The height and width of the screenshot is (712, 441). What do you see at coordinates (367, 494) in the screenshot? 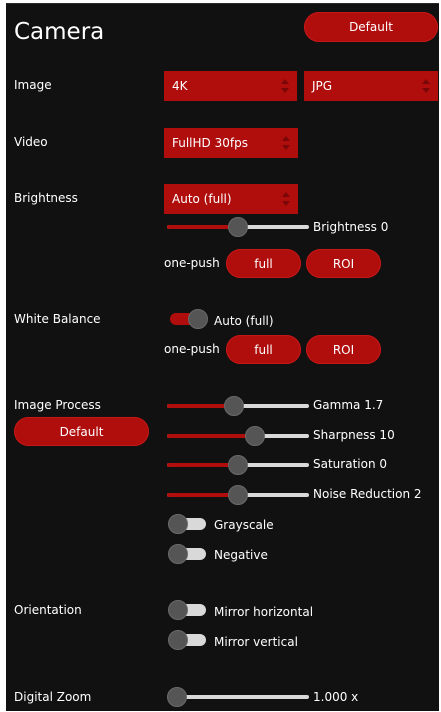
I see `noise-reduction-label: Noise Reduction 2` at bounding box center [367, 494].